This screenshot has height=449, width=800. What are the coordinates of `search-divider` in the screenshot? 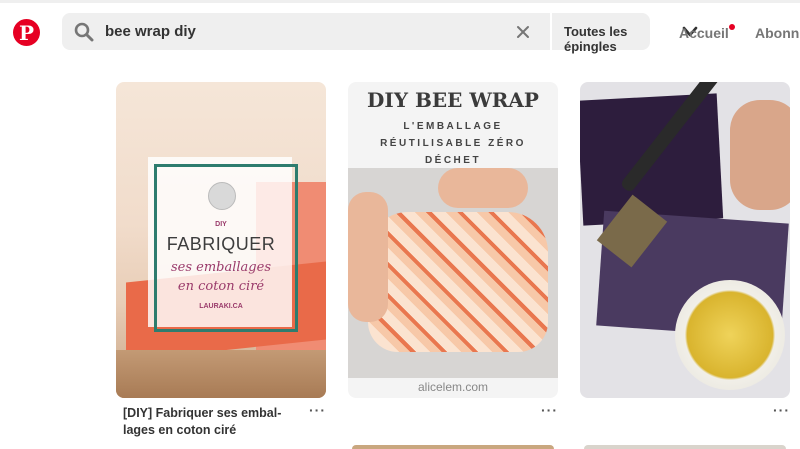 It's located at (551, 31).